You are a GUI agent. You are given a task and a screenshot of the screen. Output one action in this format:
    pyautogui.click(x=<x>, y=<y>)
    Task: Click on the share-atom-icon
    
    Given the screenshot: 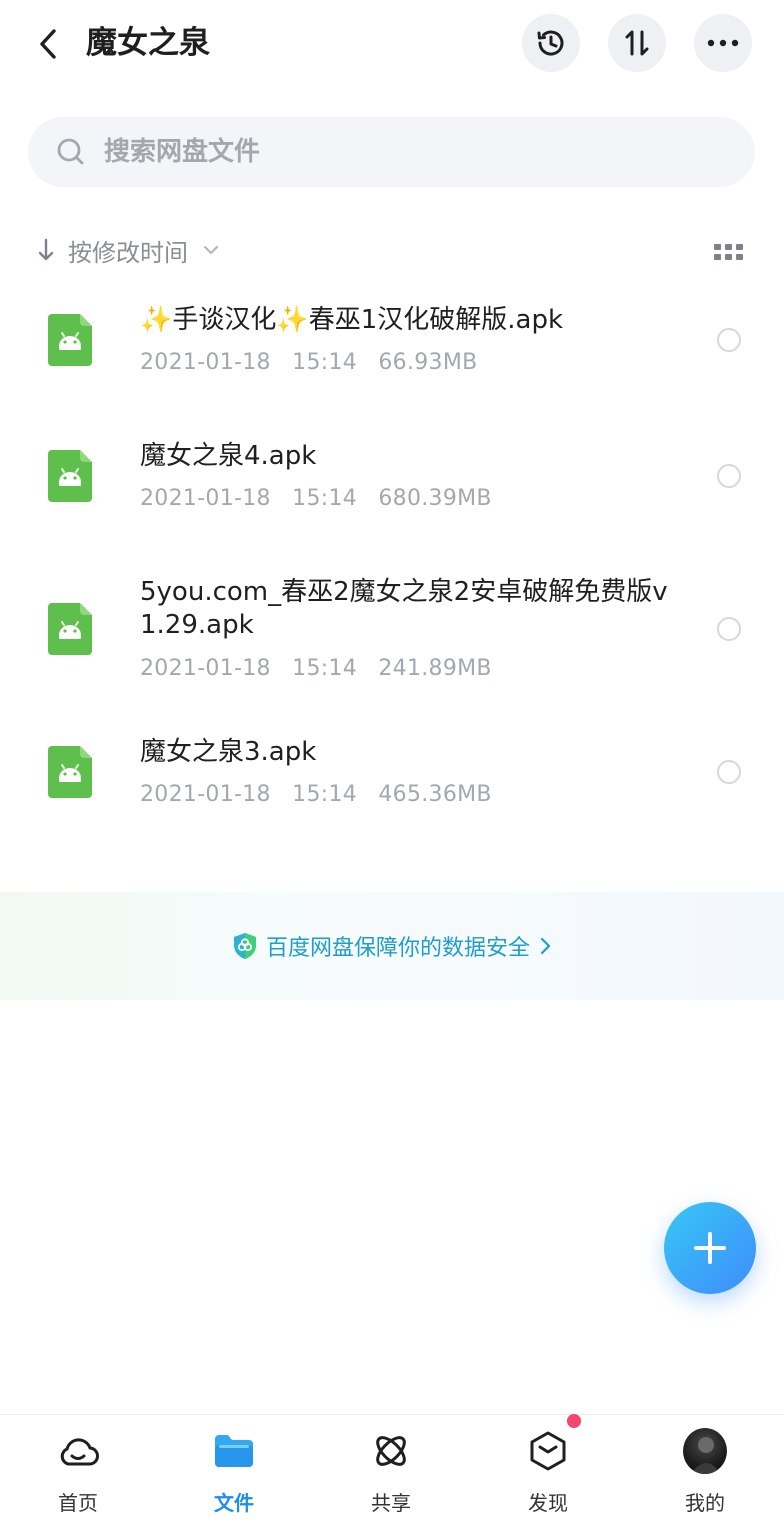 What is the action you would take?
    pyautogui.click(x=391, y=1451)
    